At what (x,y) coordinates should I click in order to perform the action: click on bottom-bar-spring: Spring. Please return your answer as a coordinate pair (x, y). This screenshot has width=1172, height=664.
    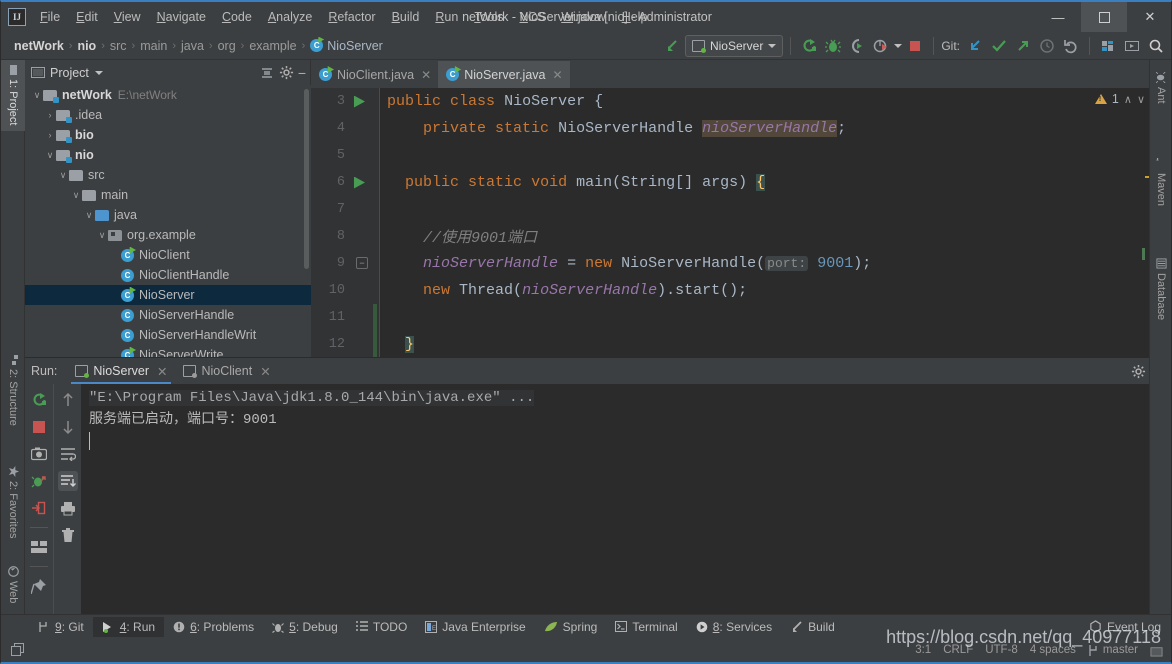
    Looking at the image, I should click on (571, 627).